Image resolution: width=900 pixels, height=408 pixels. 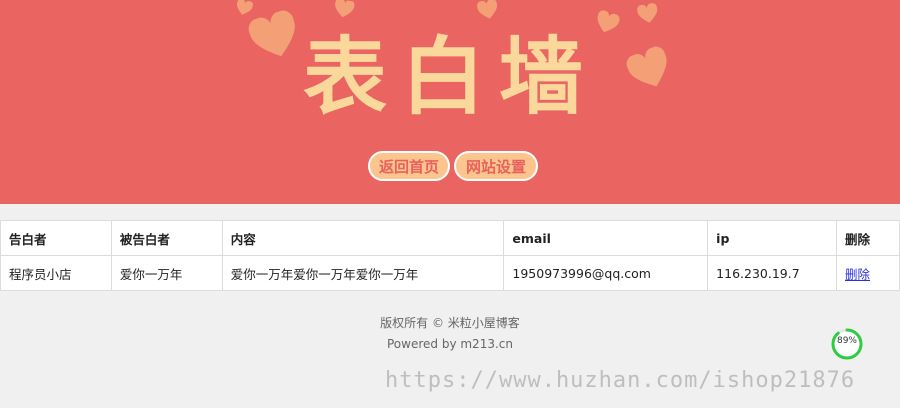 I want to click on progress-ring: 89%, so click(x=847, y=344).